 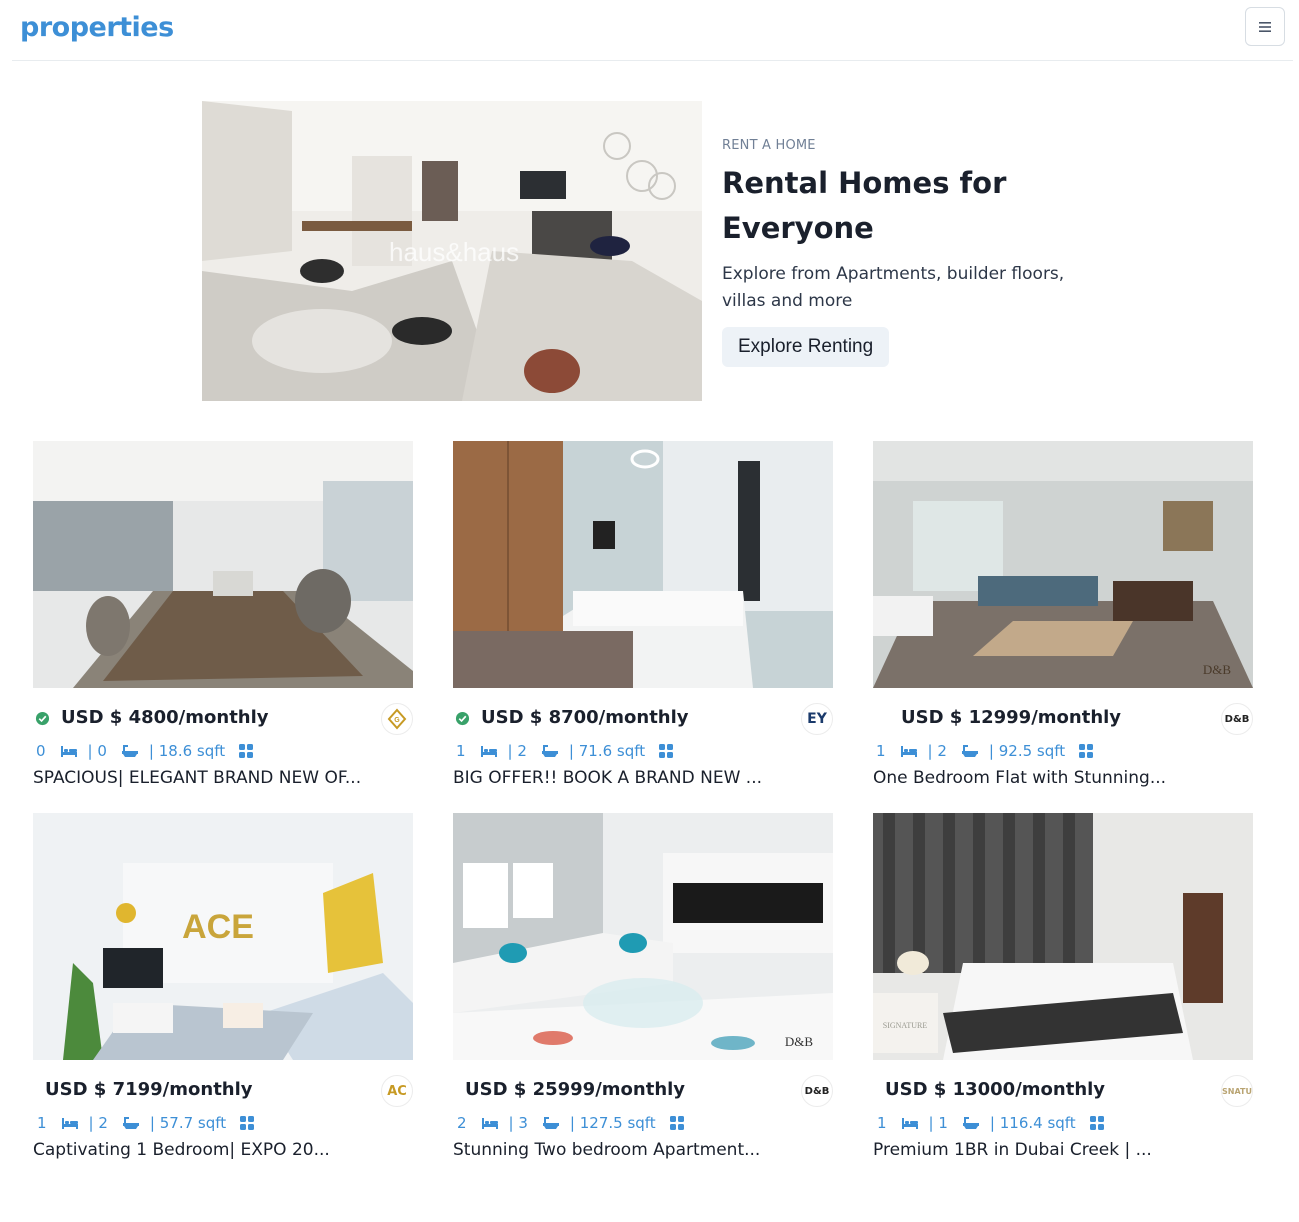 What do you see at coordinates (1027, 751) in the screenshot?
I see `area-size: | 92.5 sqft` at bounding box center [1027, 751].